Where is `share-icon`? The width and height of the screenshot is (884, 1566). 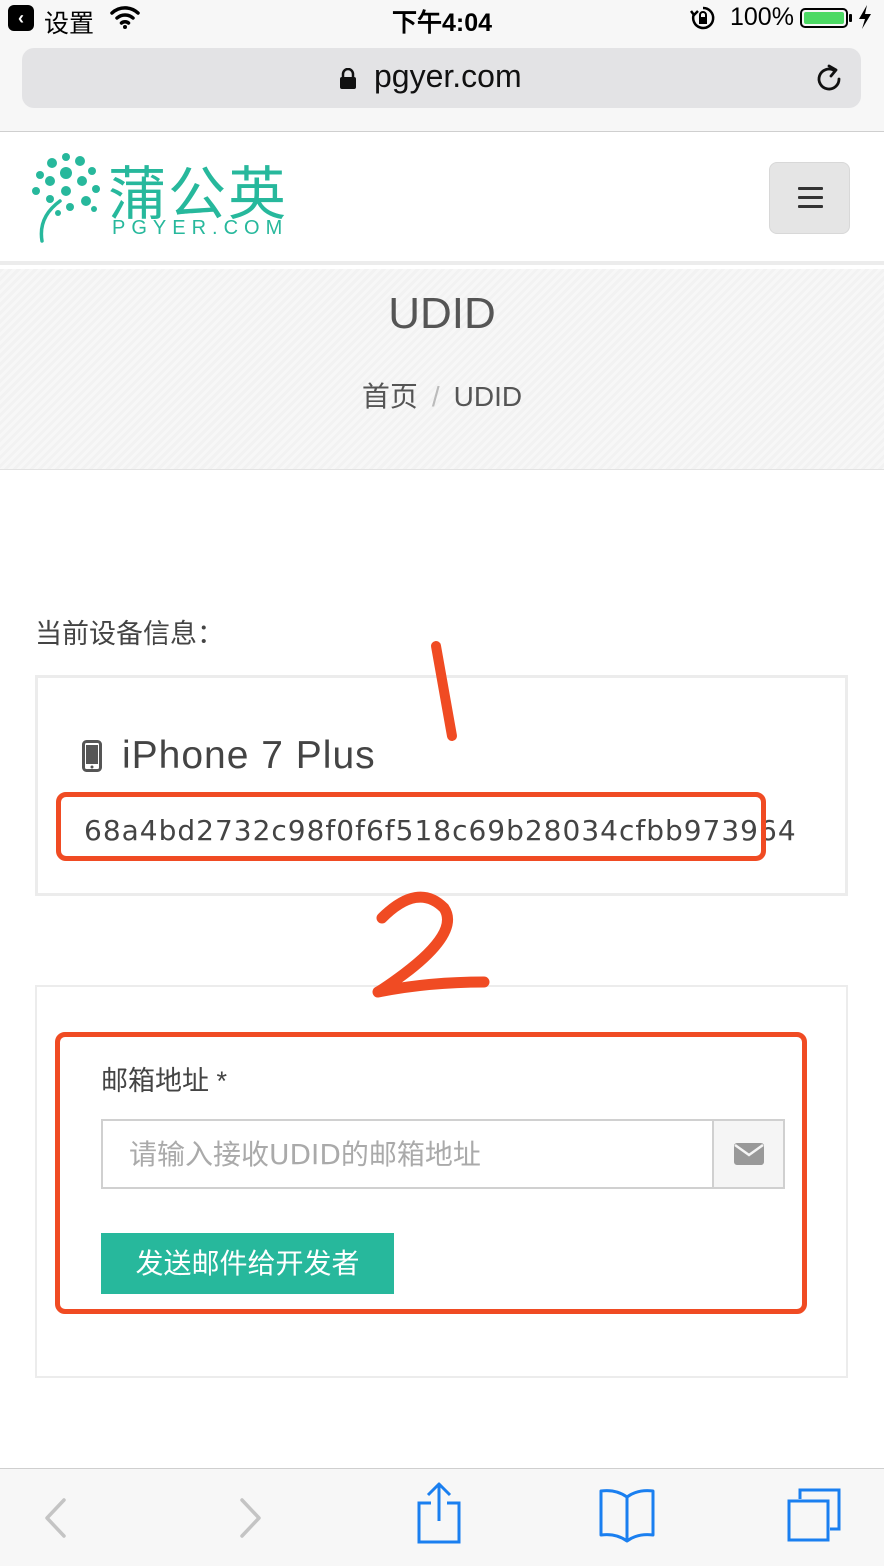 share-icon is located at coordinates (439, 1513).